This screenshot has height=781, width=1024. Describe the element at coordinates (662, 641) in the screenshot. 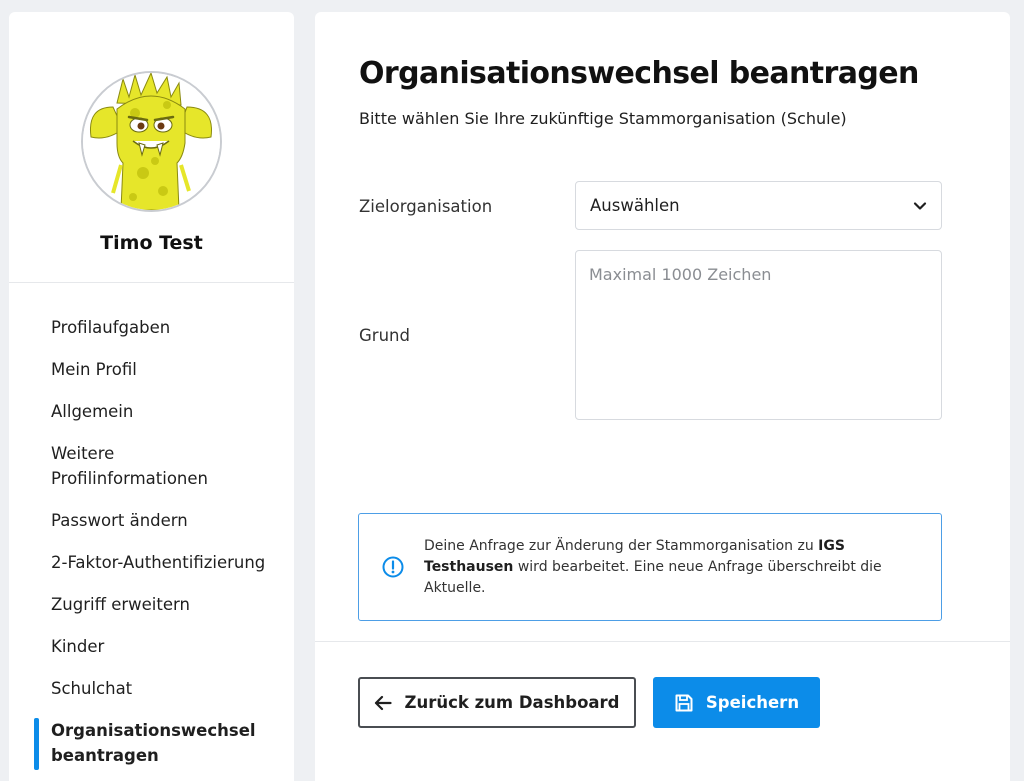

I see `footer-divider` at that location.